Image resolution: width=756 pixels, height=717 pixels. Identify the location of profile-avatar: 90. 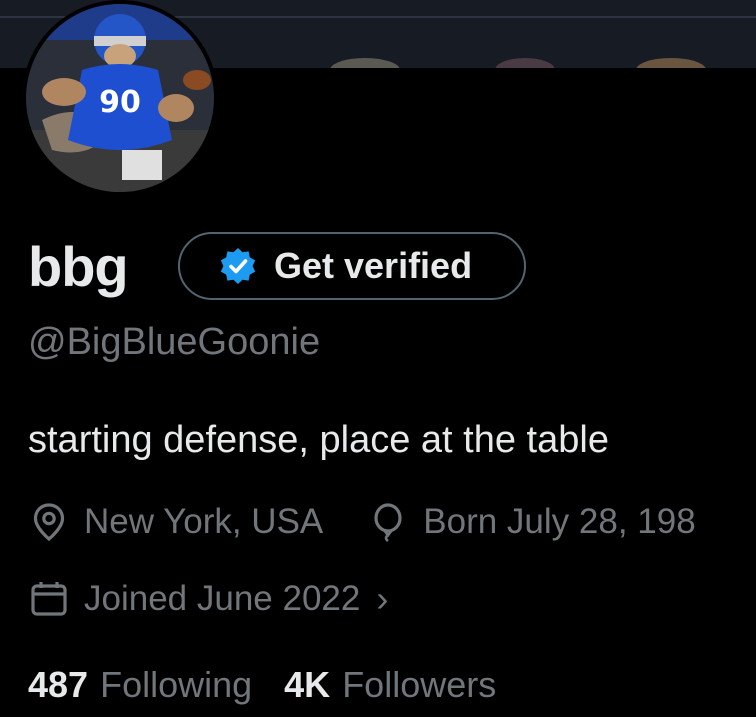
(120, 98).